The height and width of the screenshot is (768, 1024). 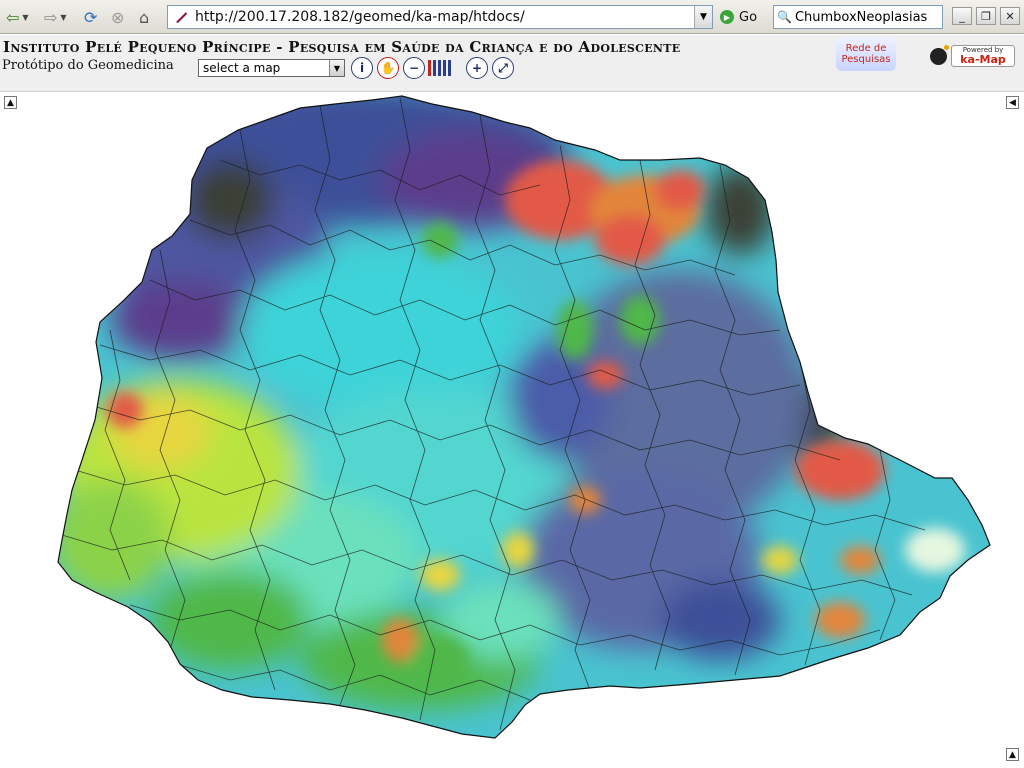 I want to click on stop-button: ⊗, so click(x=117, y=17).